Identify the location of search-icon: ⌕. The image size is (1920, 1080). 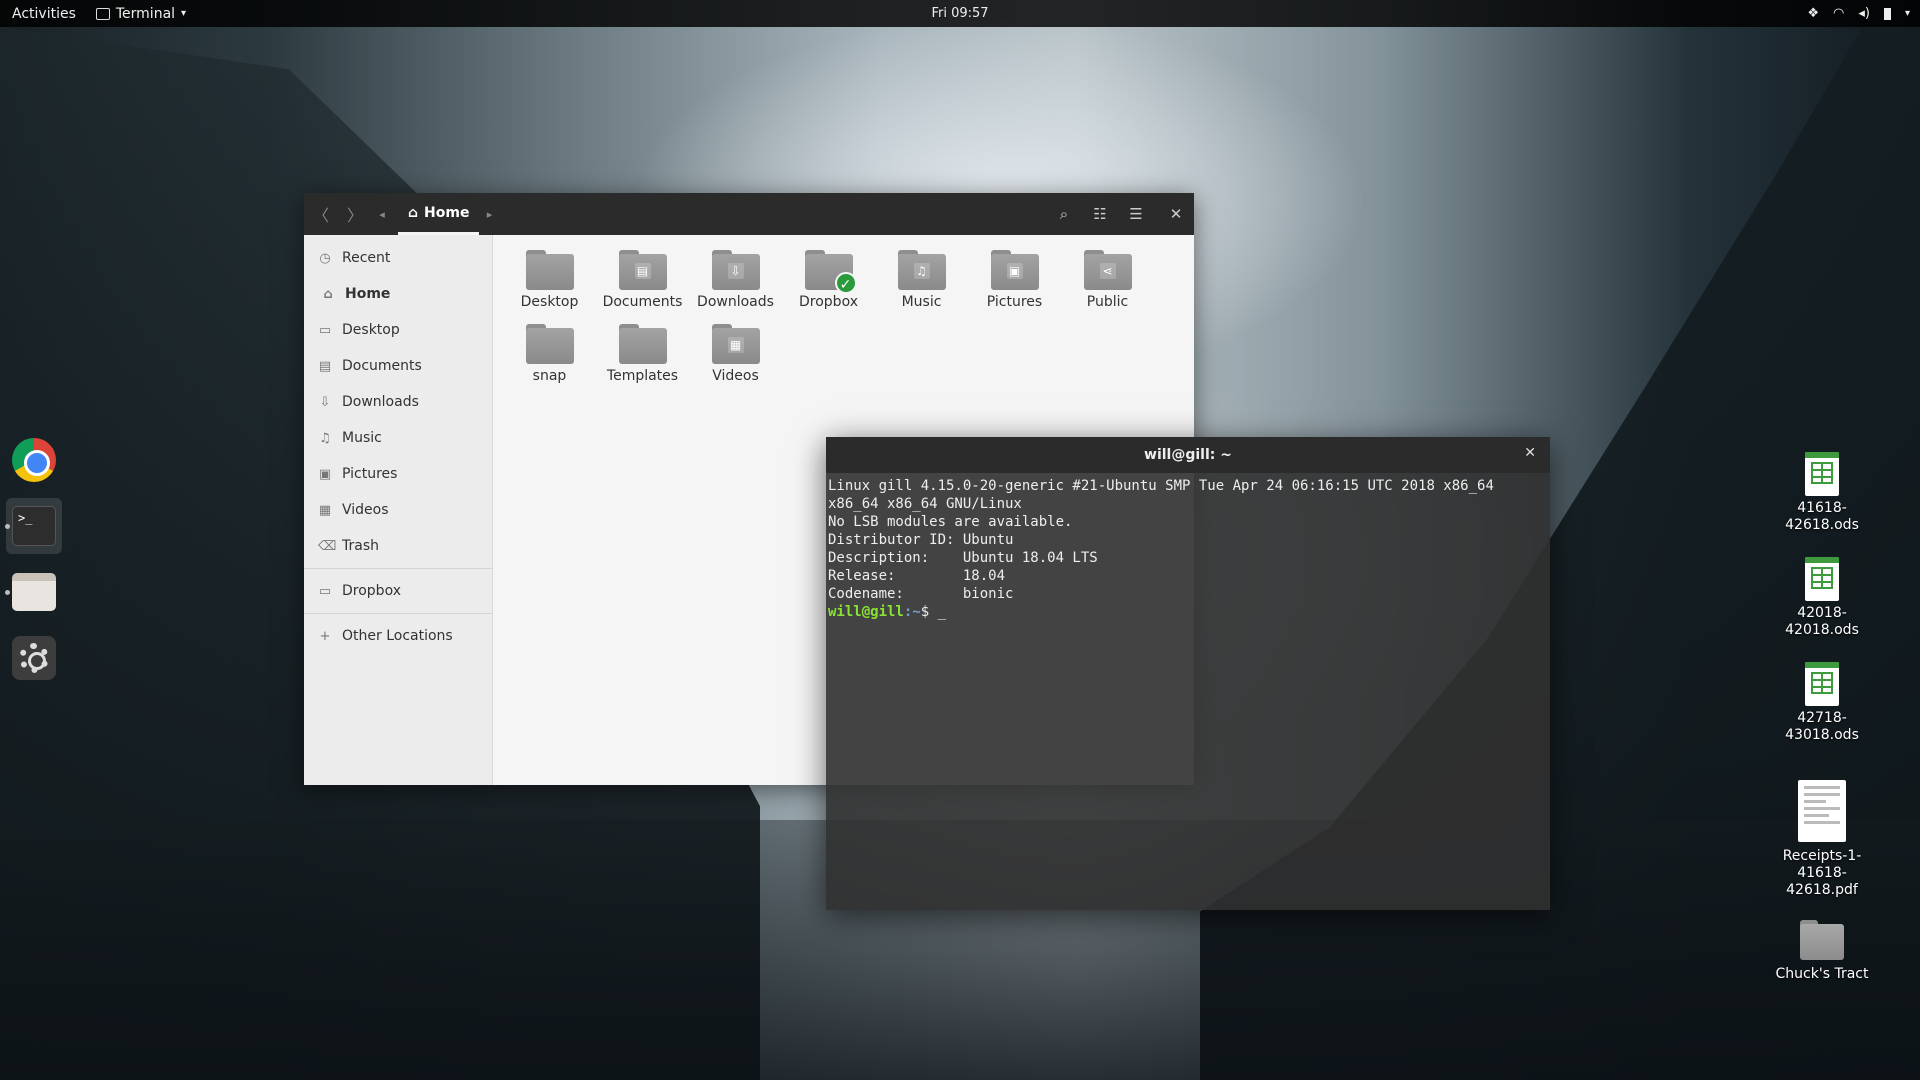
(1064, 214).